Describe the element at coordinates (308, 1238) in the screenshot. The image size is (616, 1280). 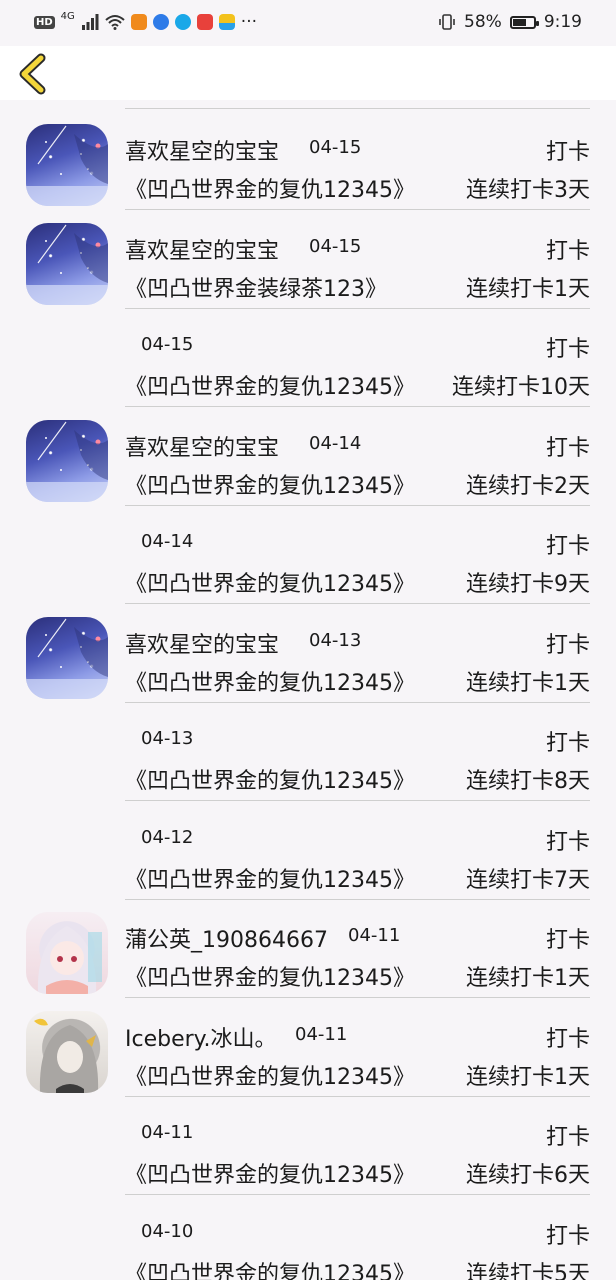
I see `checkin-record-row: 04-10 打卡《凹凸世界金的复仇12345》 连续打卡5天` at that location.